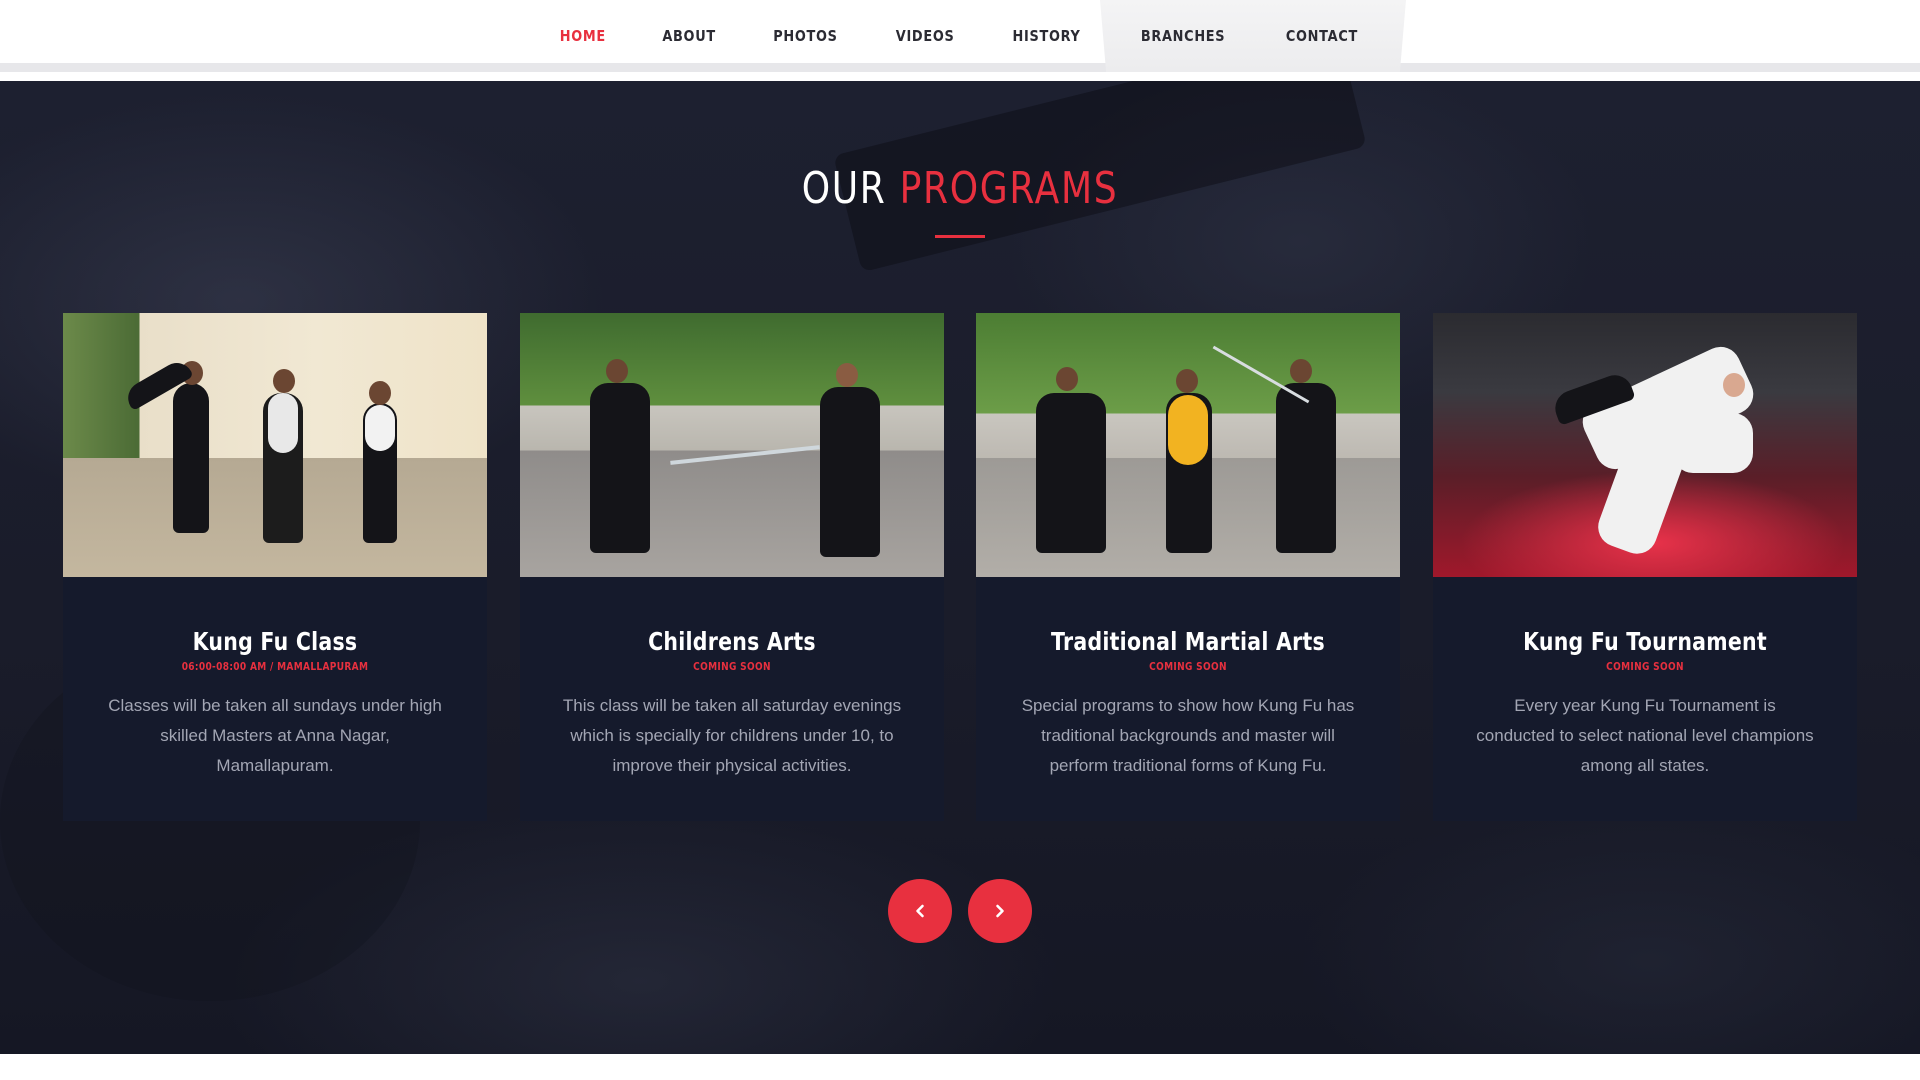  I want to click on carousel-next-button, so click(1000, 911).